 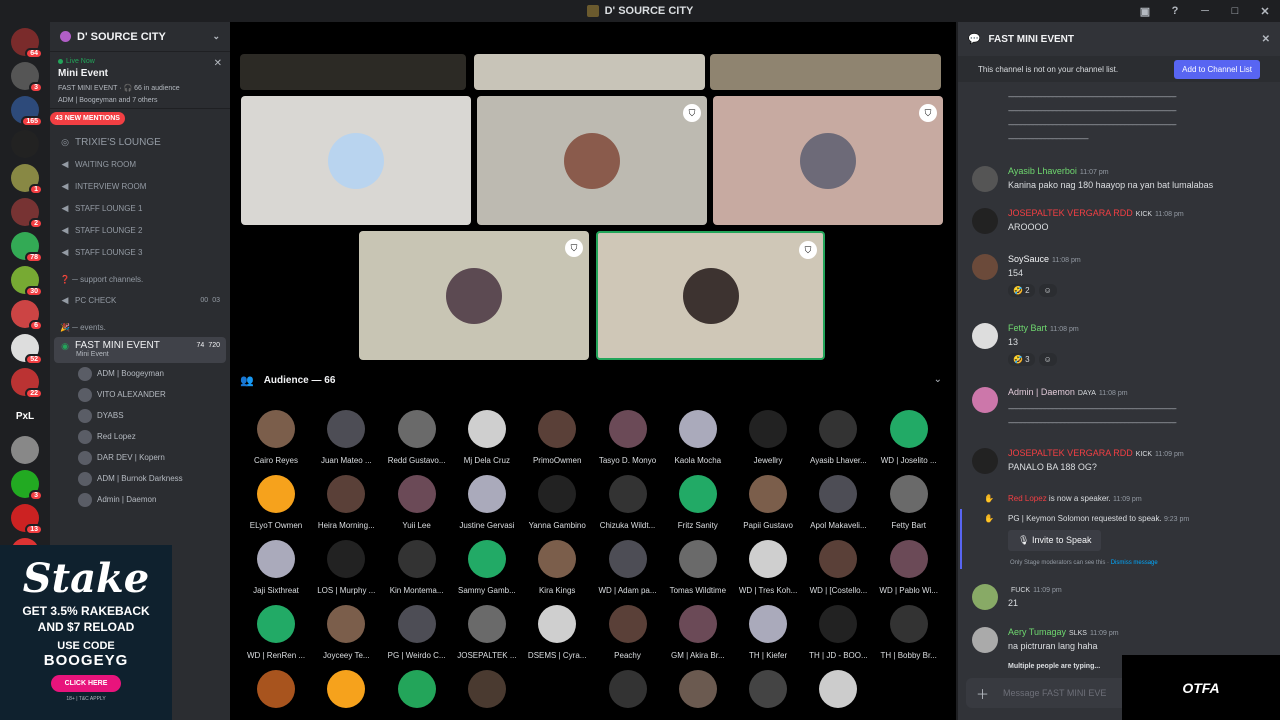 I want to click on maximize-icon: □, so click(x=1235, y=11).